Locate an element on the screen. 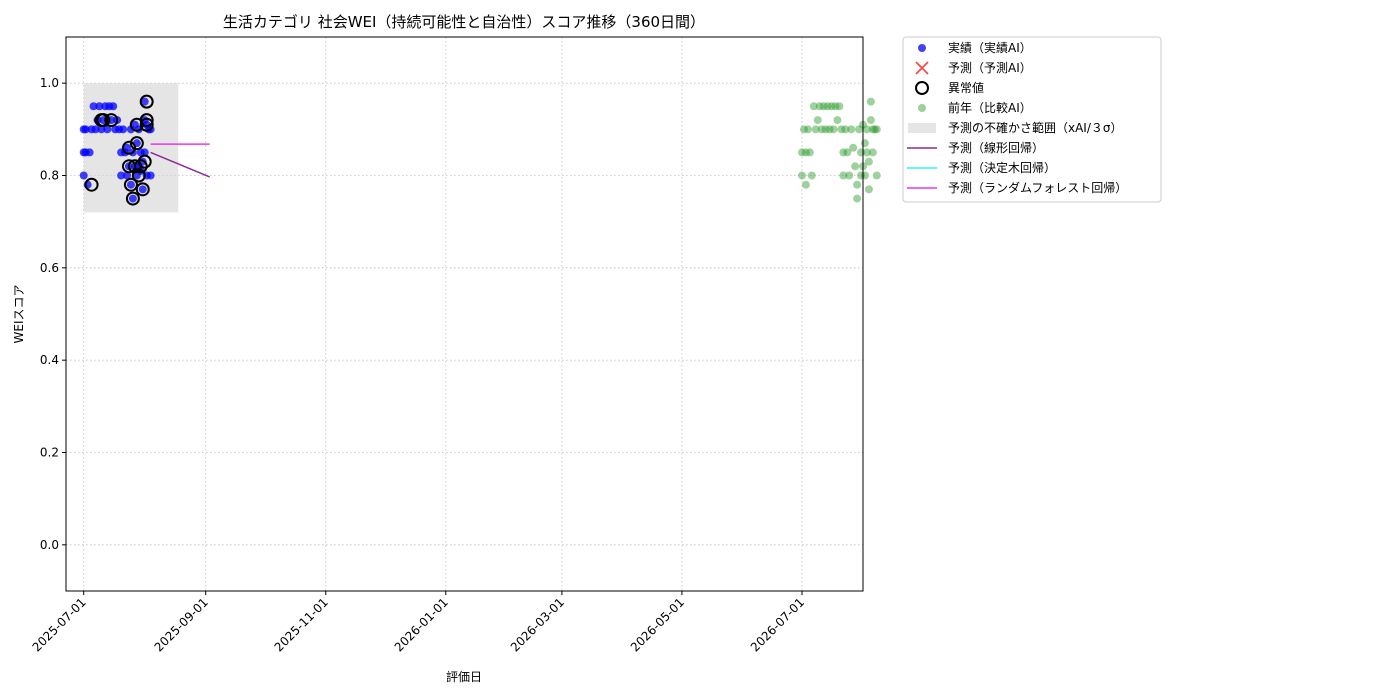 The image size is (1400, 700). x-tick-label: 2025-11-01 is located at coordinates (301, 624).